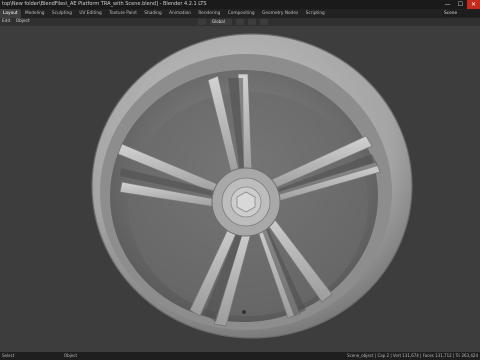 The height and width of the screenshot is (360, 480). What do you see at coordinates (447, 4) in the screenshot?
I see `minimize-button: —` at bounding box center [447, 4].